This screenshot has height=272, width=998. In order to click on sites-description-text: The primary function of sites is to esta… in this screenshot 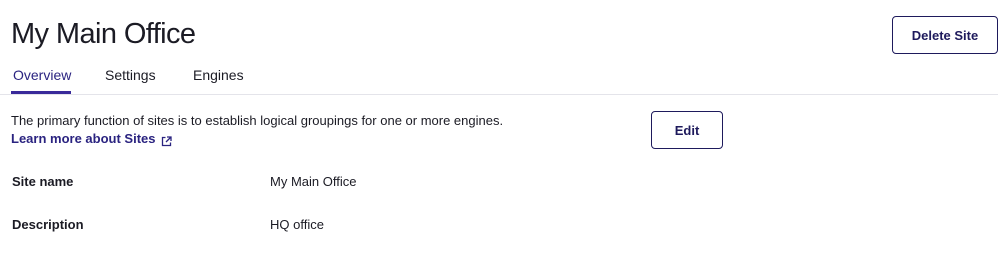, I will do `click(257, 120)`.